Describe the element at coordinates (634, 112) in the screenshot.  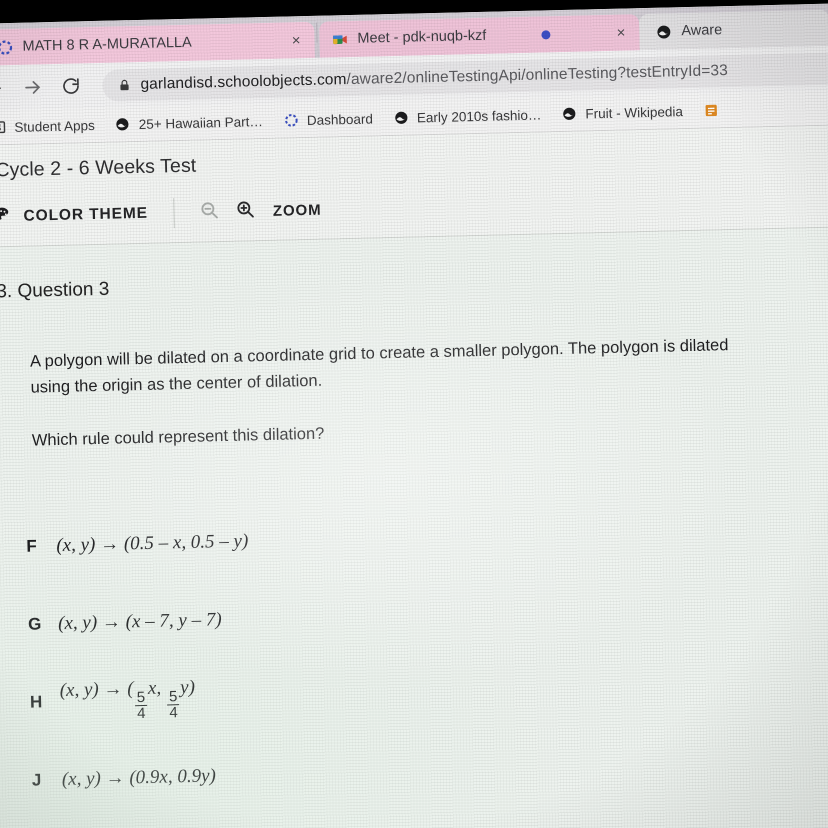
I see `bookmark-label: Fruit - Wikipedia` at that location.